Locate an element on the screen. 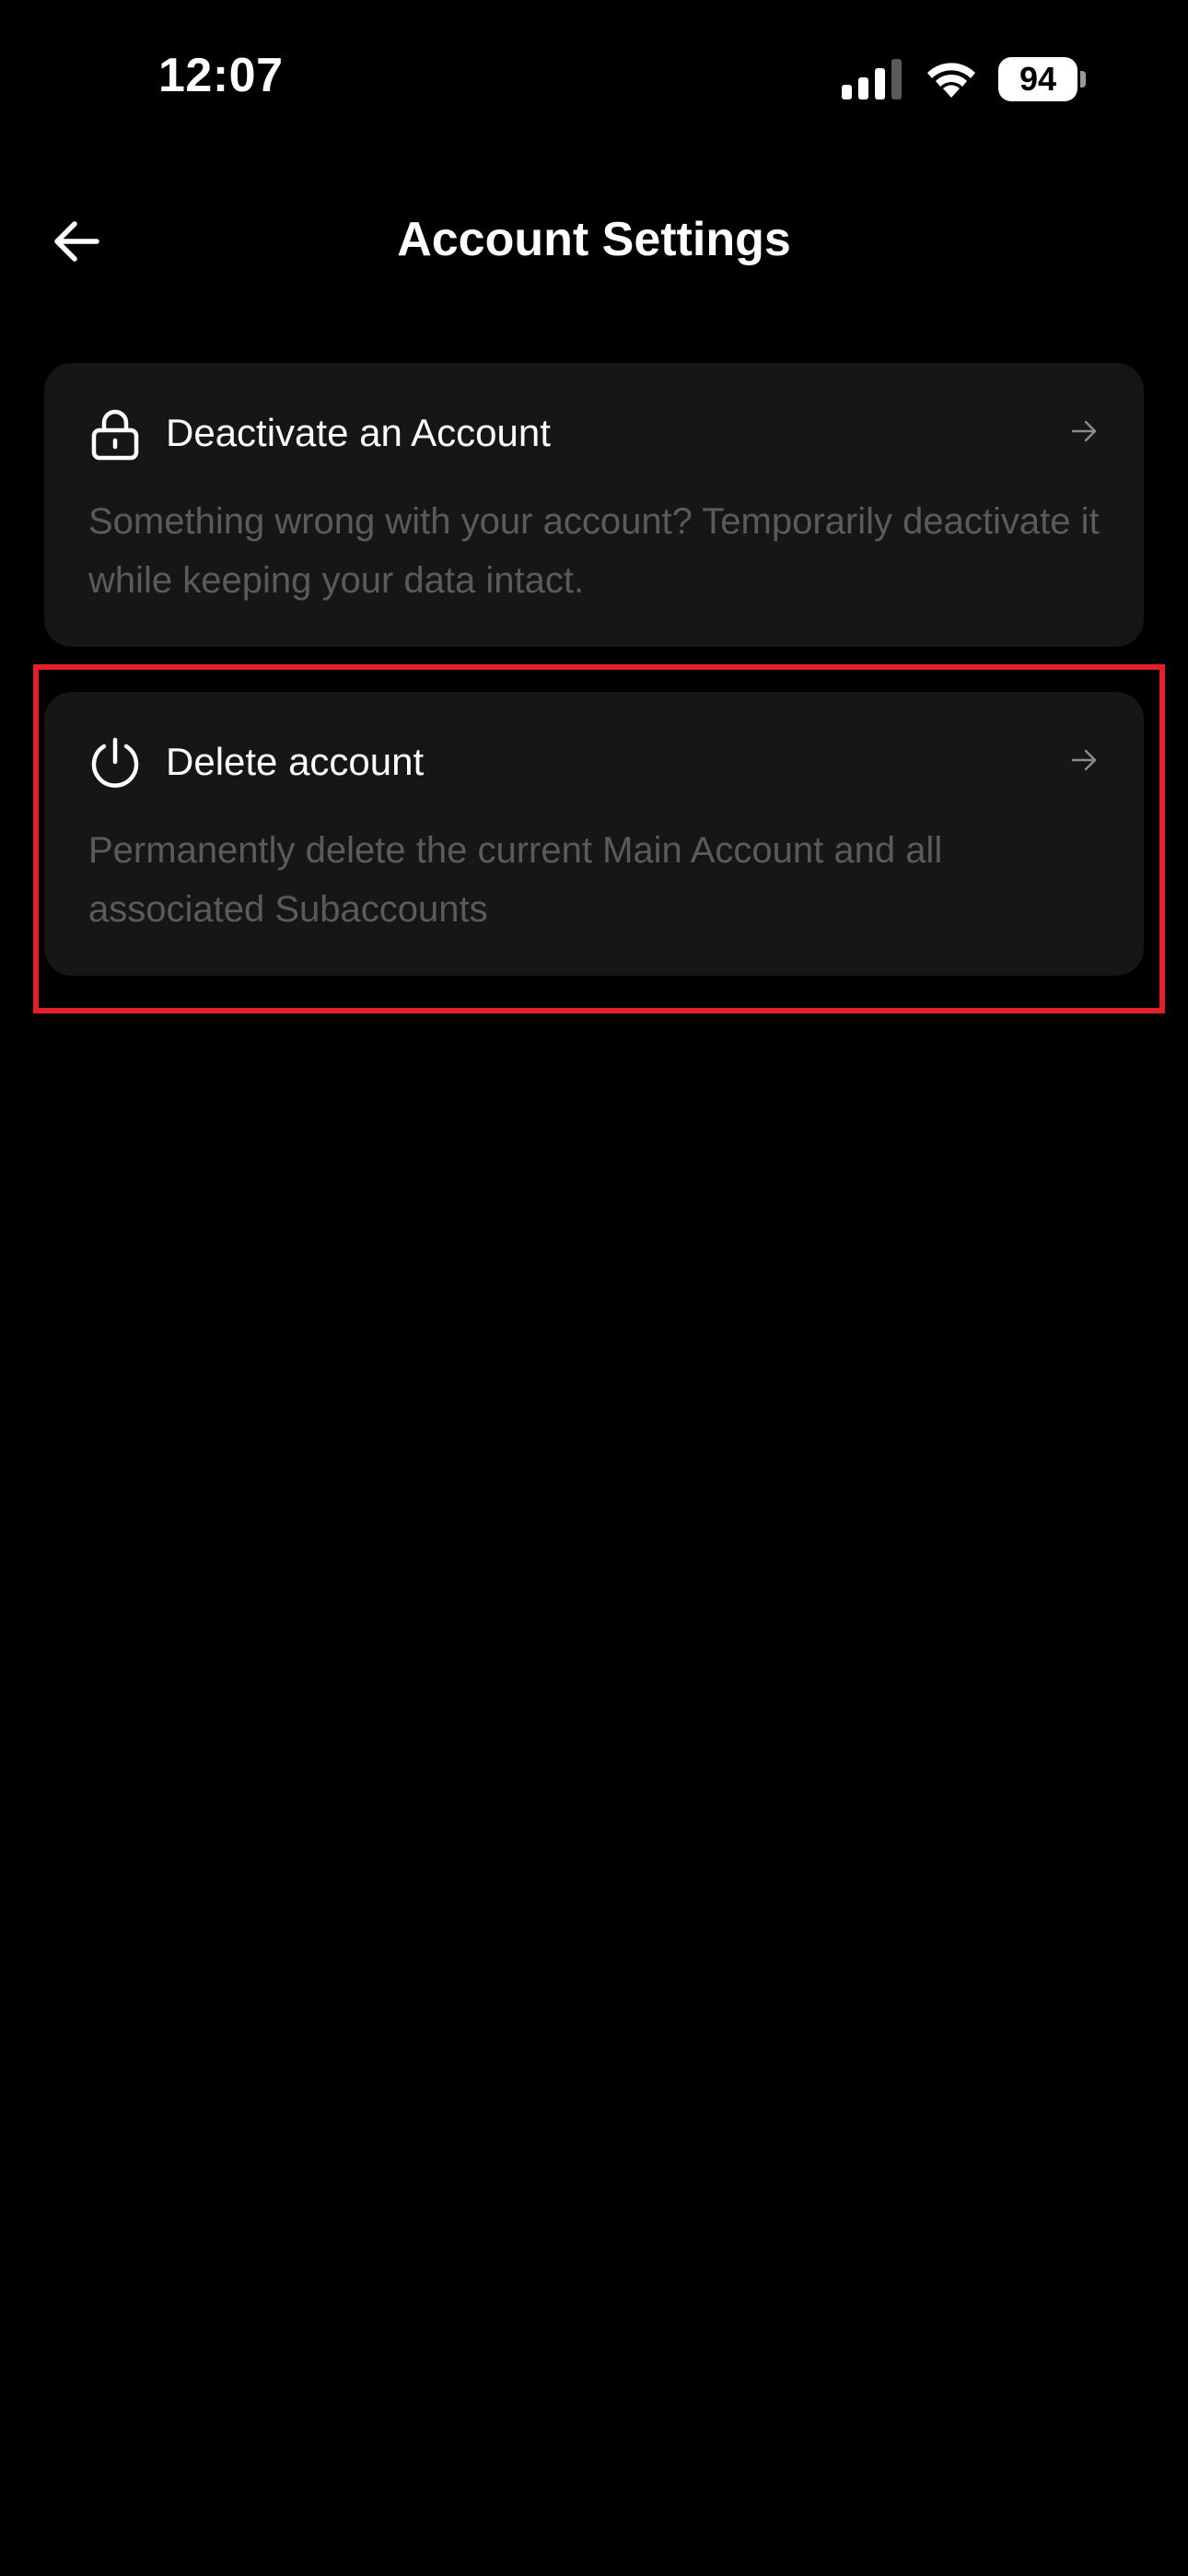  status-bar: 12:07 94 is located at coordinates (594, 80).